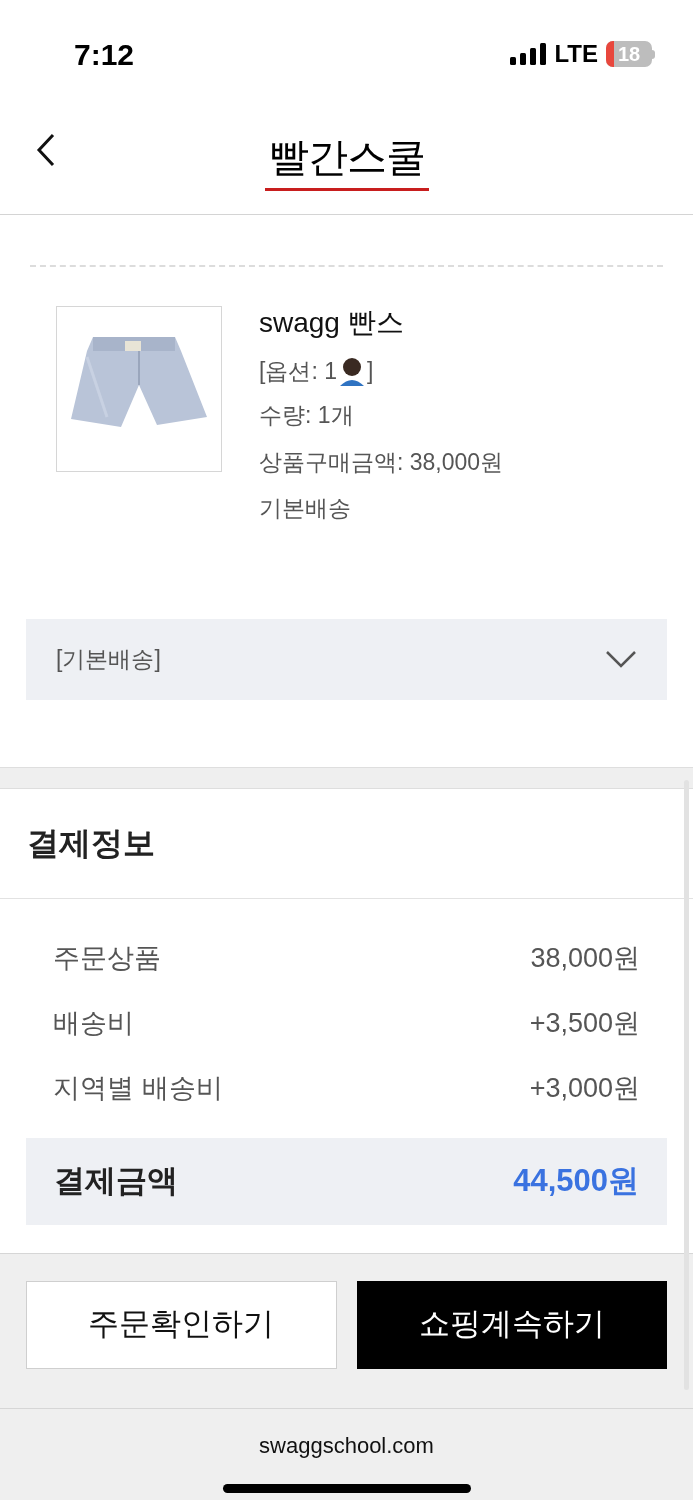  I want to click on chevron-left-icon, so click(46, 150).